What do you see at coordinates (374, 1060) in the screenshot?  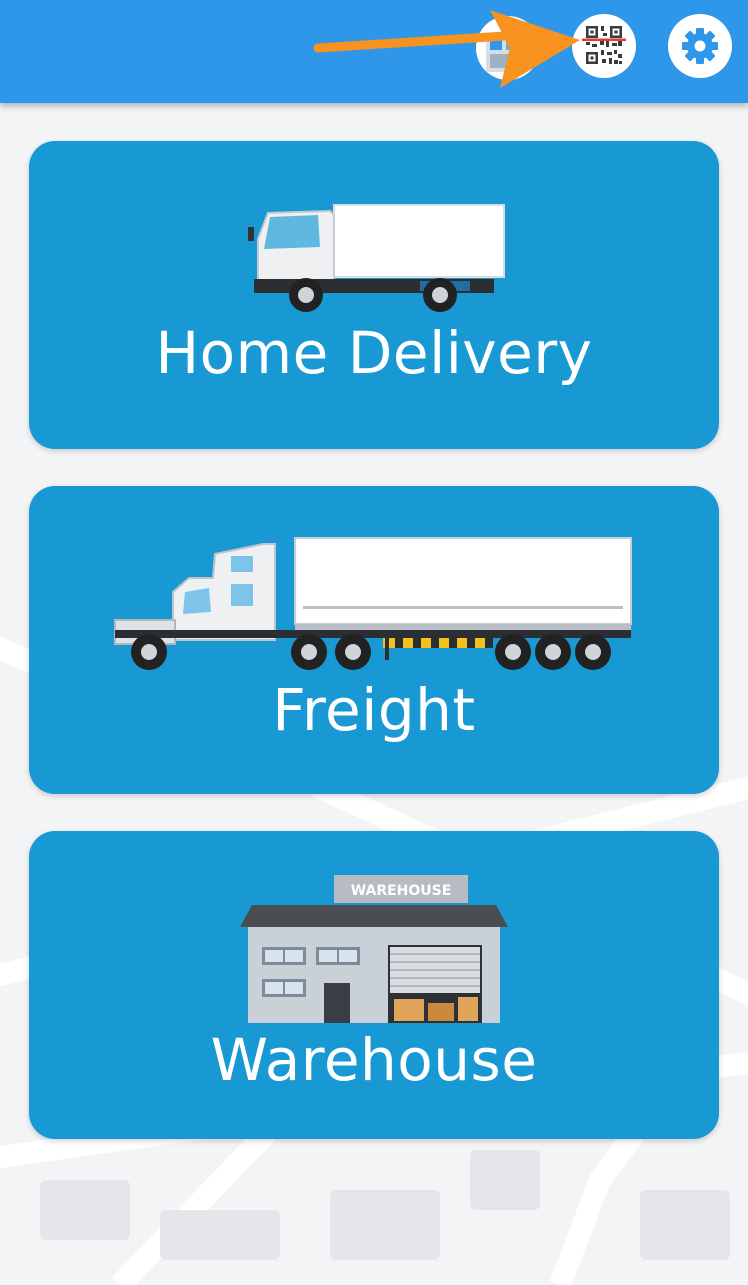 I see `warehouse-label: Warehouse` at bounding box center [374, 1060].